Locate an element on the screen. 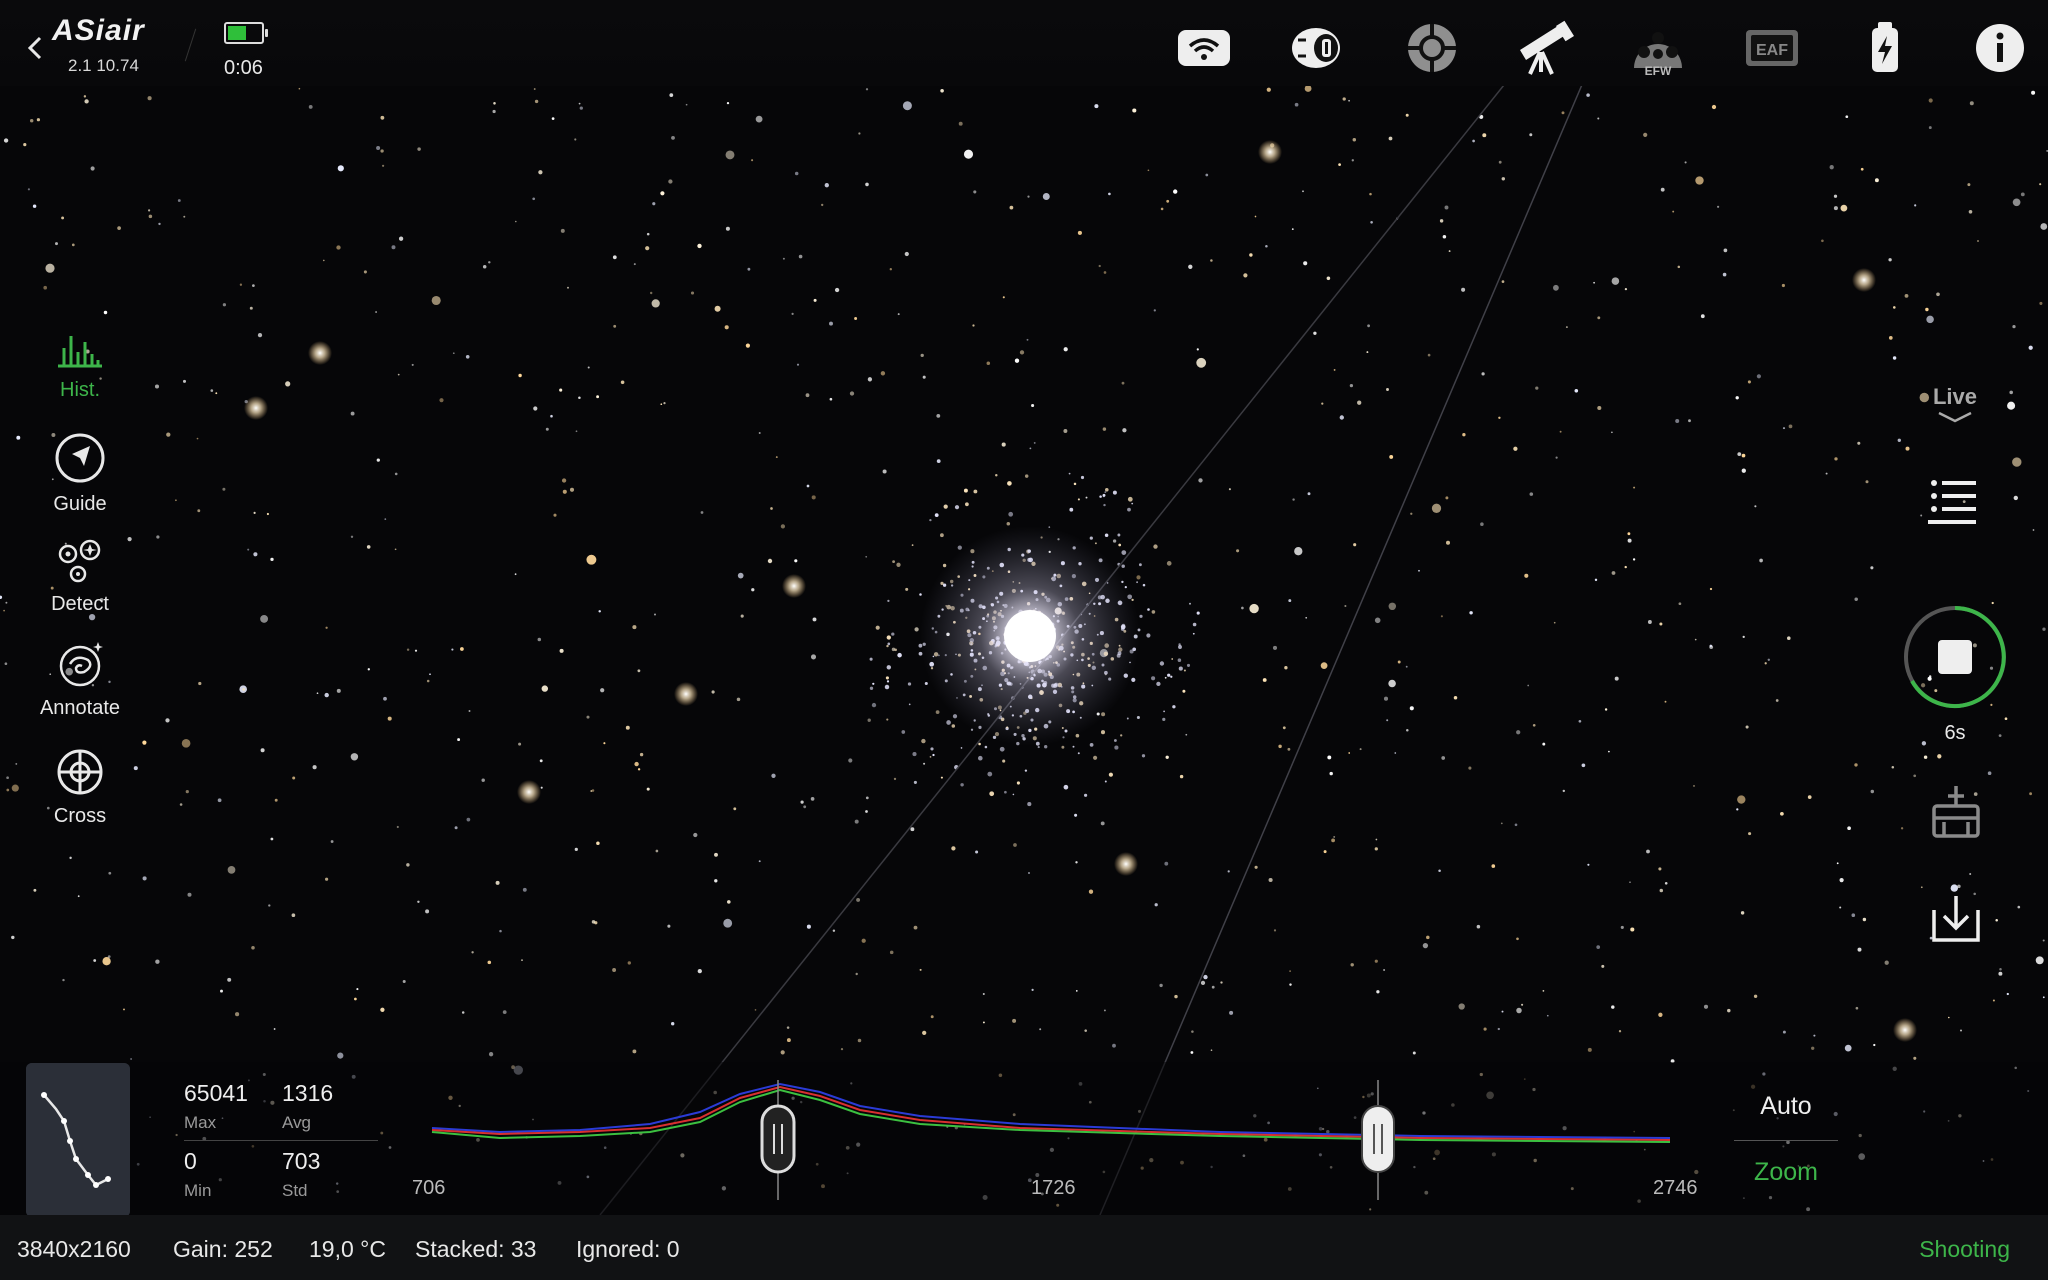  tool-histogram-label: Hist. is located at coordinates (80, 390).